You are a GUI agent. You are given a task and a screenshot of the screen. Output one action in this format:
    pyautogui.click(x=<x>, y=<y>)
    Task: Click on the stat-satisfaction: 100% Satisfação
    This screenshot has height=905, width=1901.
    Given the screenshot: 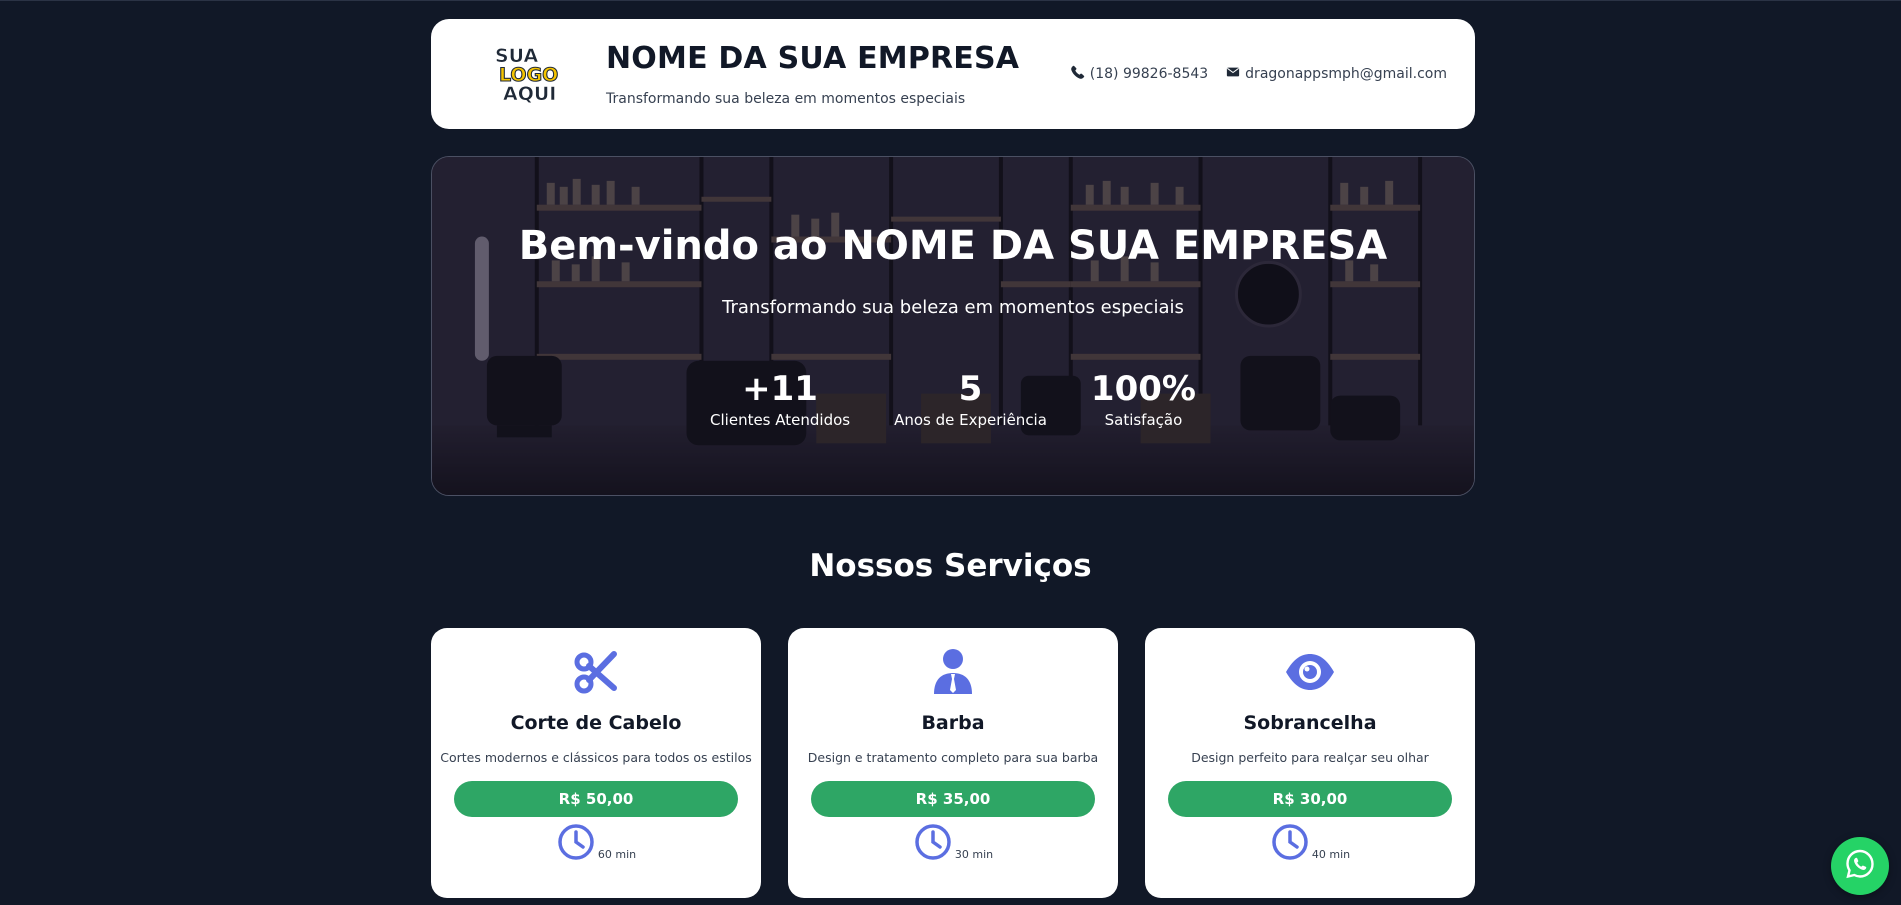 What is the action you would take?
    pyautogui.click(x=1143, y=399)
    